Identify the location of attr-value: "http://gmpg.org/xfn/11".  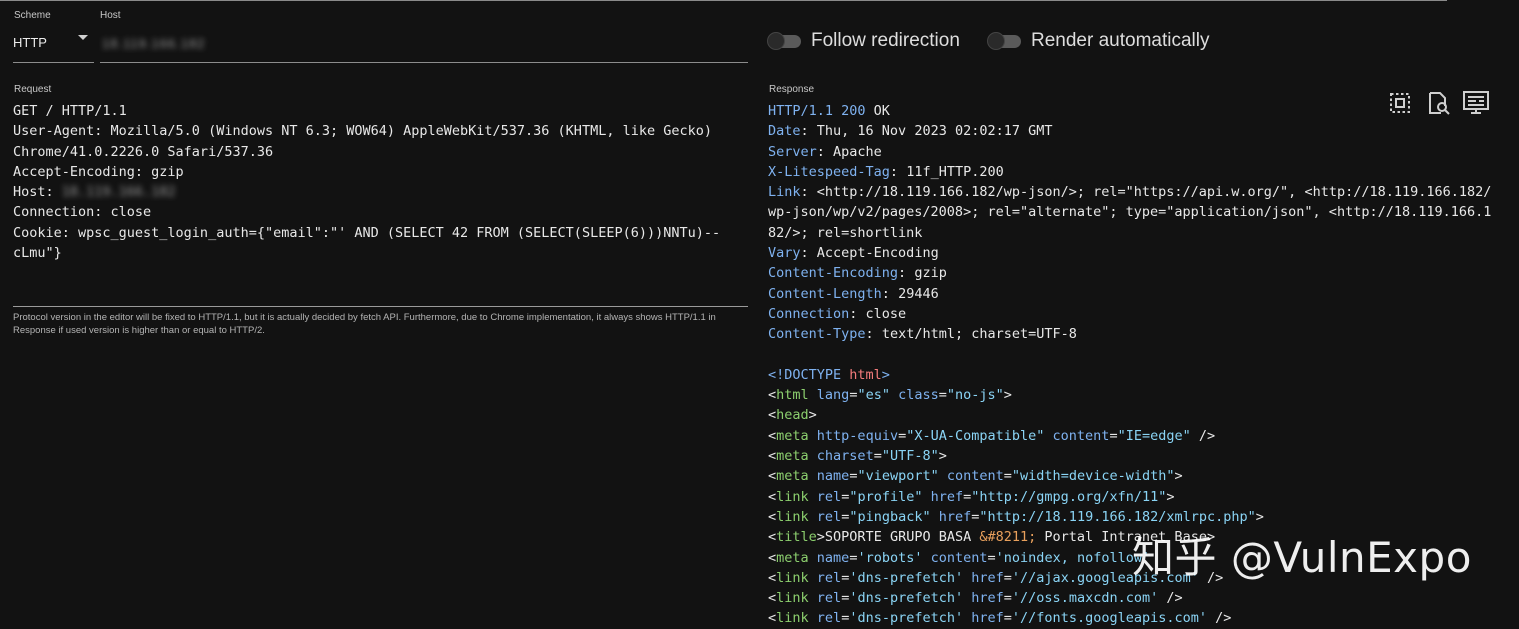
(1069, 496).